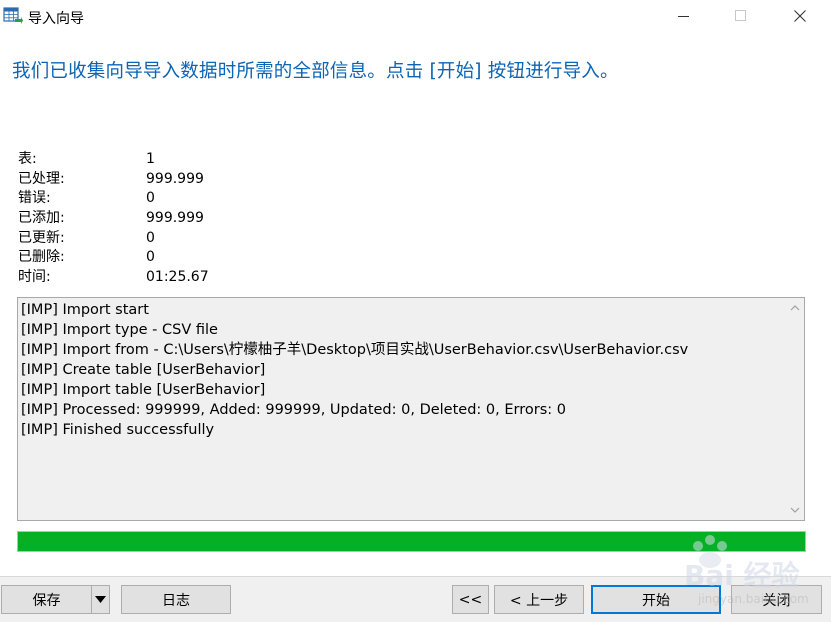 The height and width of the screenshot is (622, 831). I want to click on stat-value: 1, so click(150, 159).